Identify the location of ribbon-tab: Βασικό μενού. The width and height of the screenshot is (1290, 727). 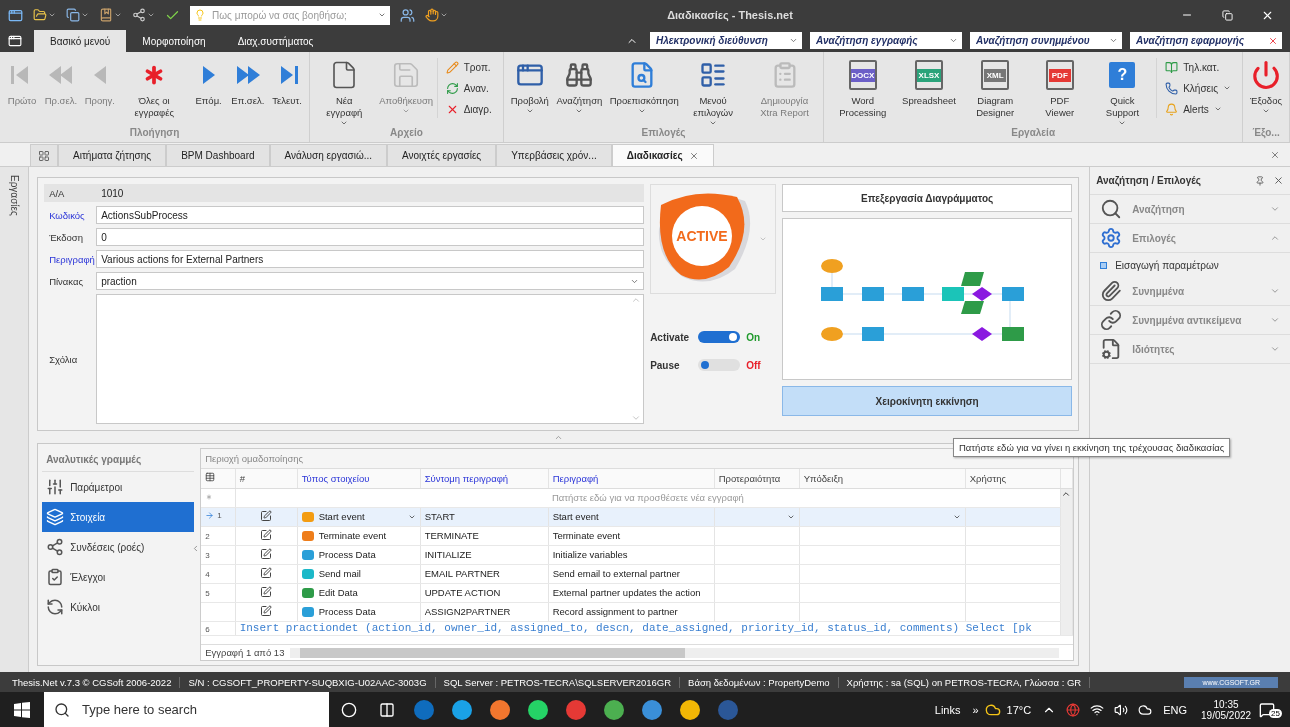
(80, 41).